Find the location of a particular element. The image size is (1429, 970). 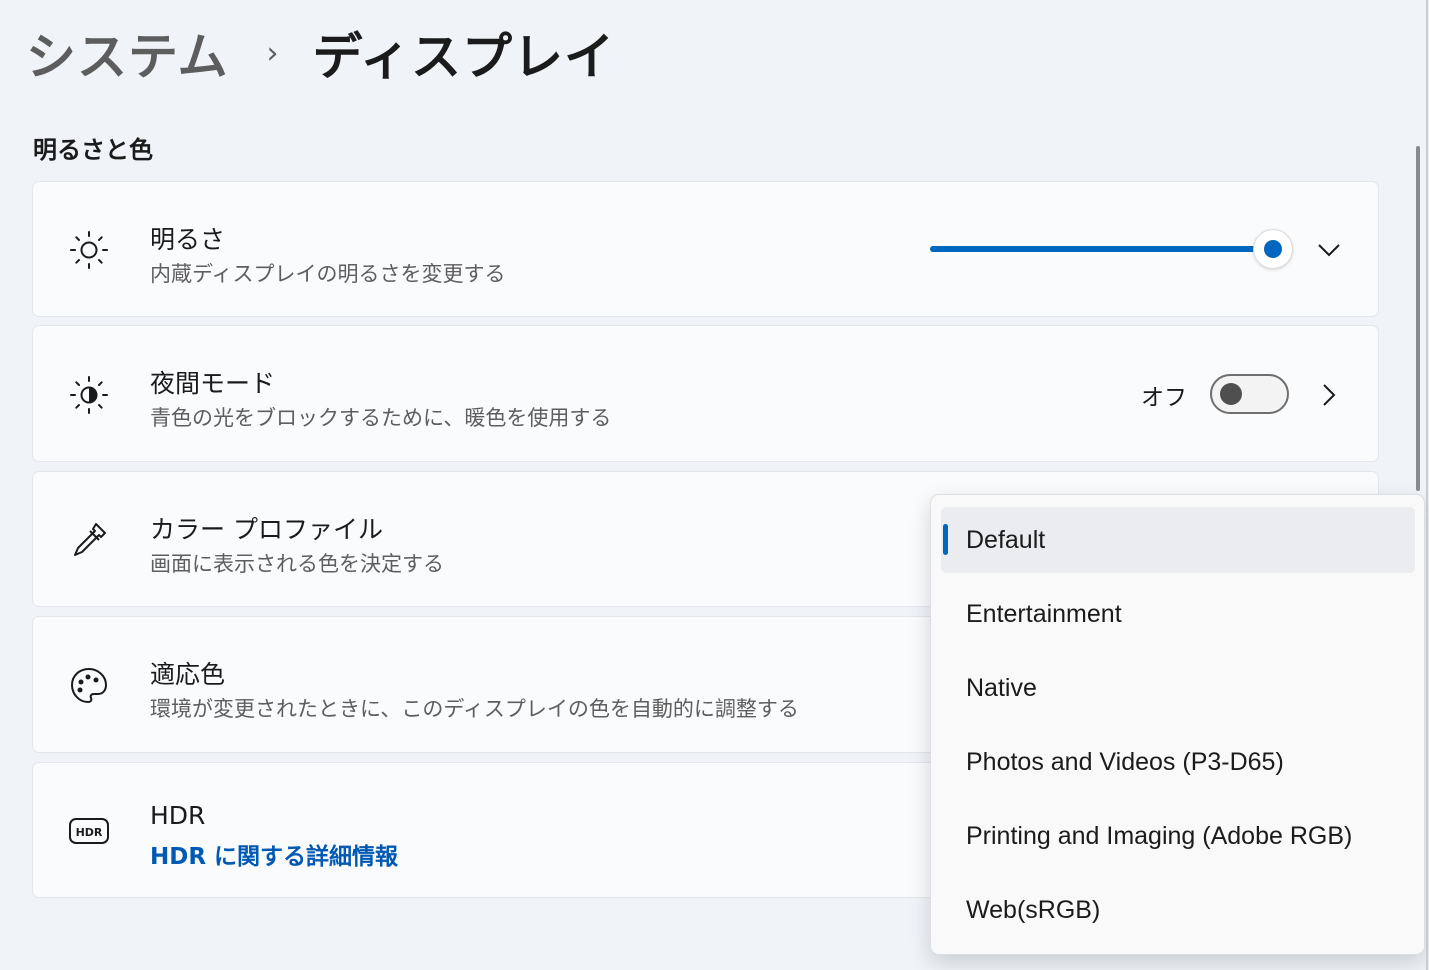

brightness-slider-fill is located at coordinates (1100, 249).